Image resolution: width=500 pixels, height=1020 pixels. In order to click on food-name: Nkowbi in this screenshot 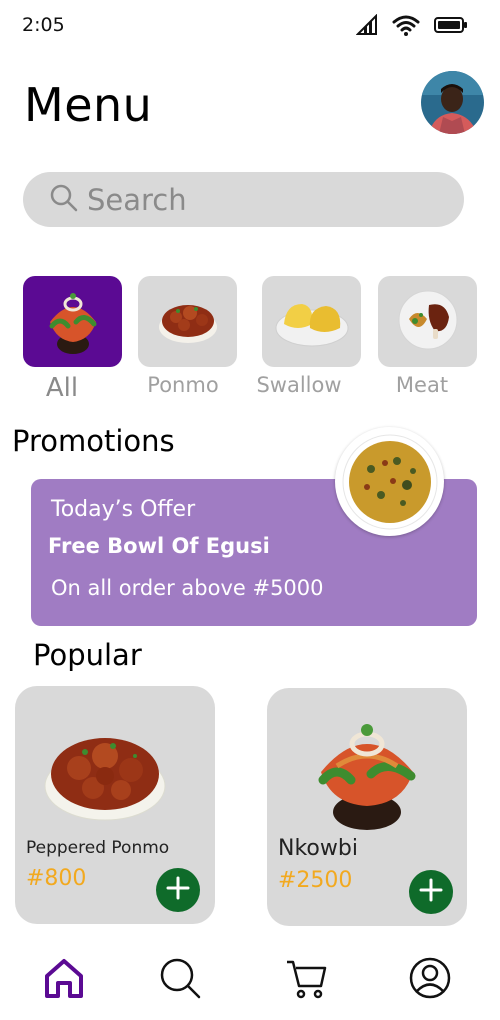, I will do `click(318, 848)`.